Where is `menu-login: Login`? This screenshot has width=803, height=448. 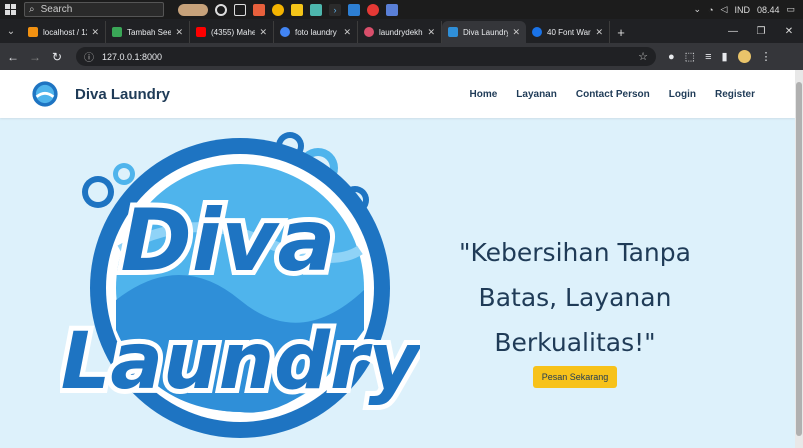 menu-login: Login is located at coordinates (682, 94).